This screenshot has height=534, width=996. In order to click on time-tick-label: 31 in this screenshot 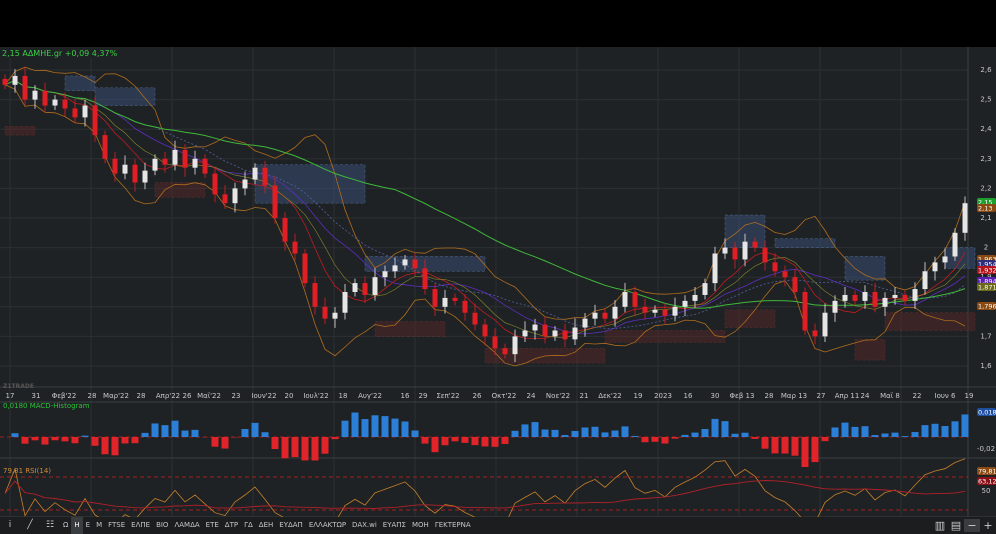, I will do `click(36, 396)`.